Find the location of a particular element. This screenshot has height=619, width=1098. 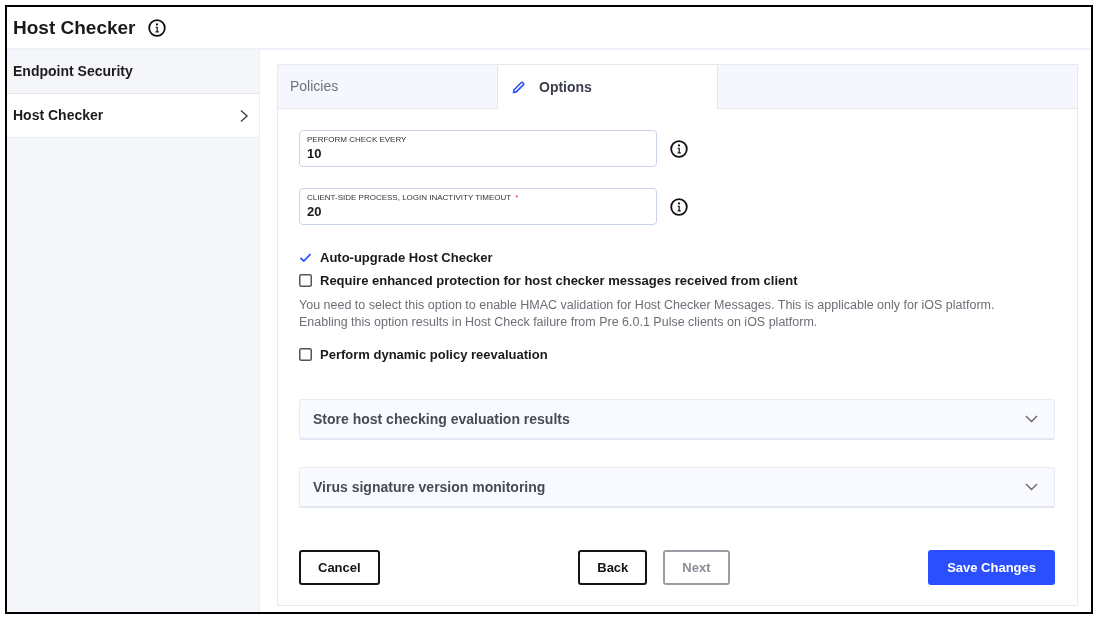

sidebar-item: Host Checker is located at coordinates (133, 116).